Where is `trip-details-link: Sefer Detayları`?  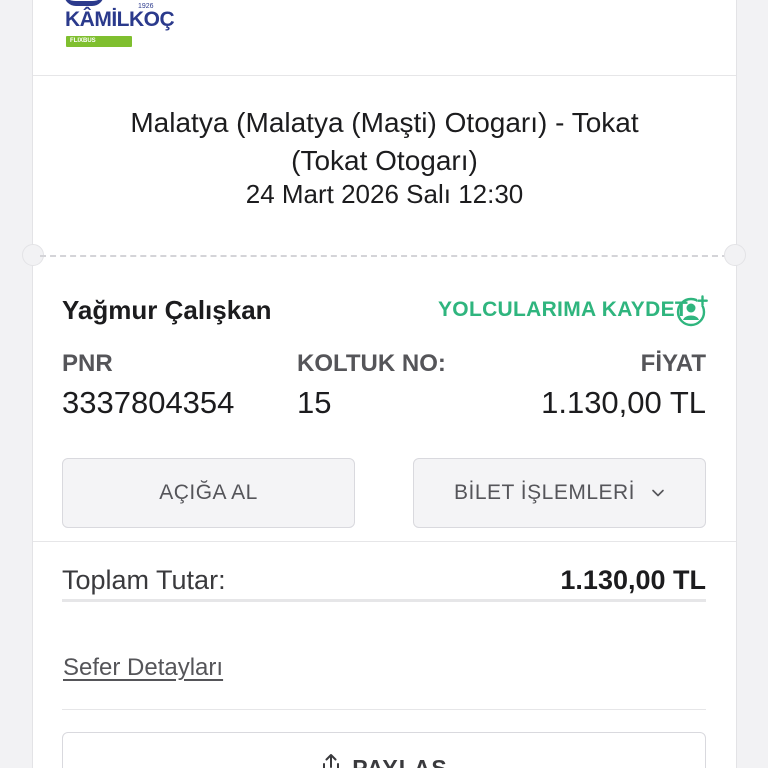 trip-details-link: Sefer Detayları is located at coordinates (143, 668).